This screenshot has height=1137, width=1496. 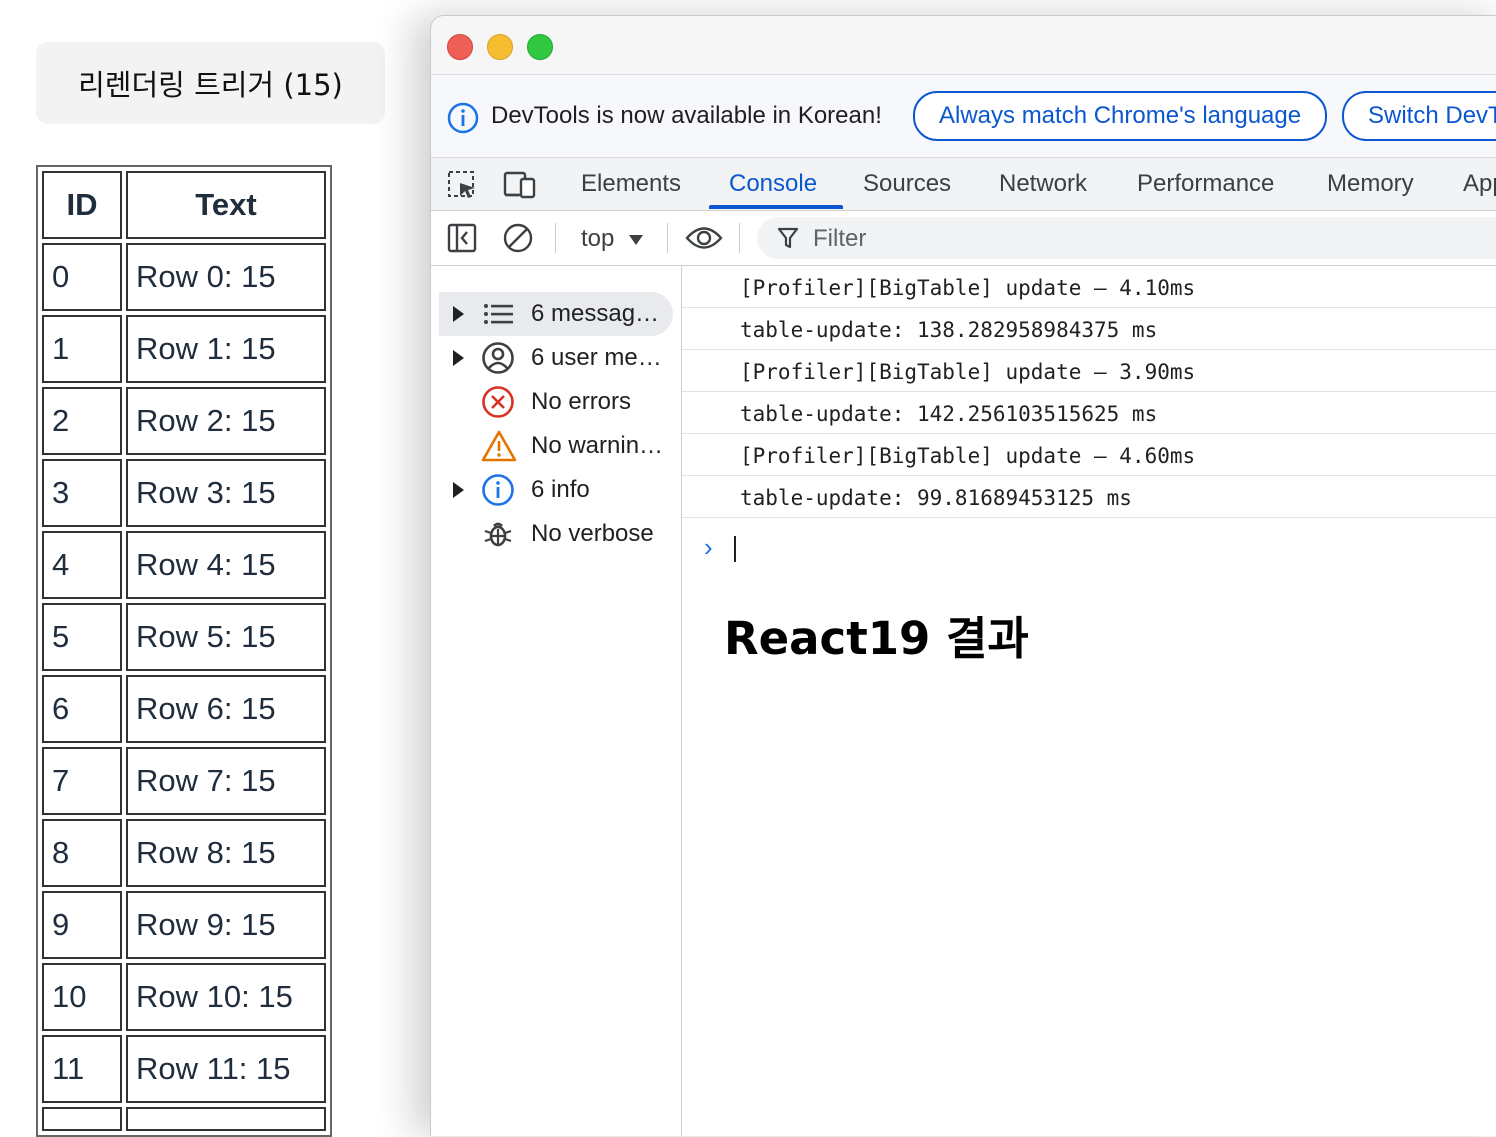 I want to click on console-toolbar: top Filter, so click(x=963, y=238).